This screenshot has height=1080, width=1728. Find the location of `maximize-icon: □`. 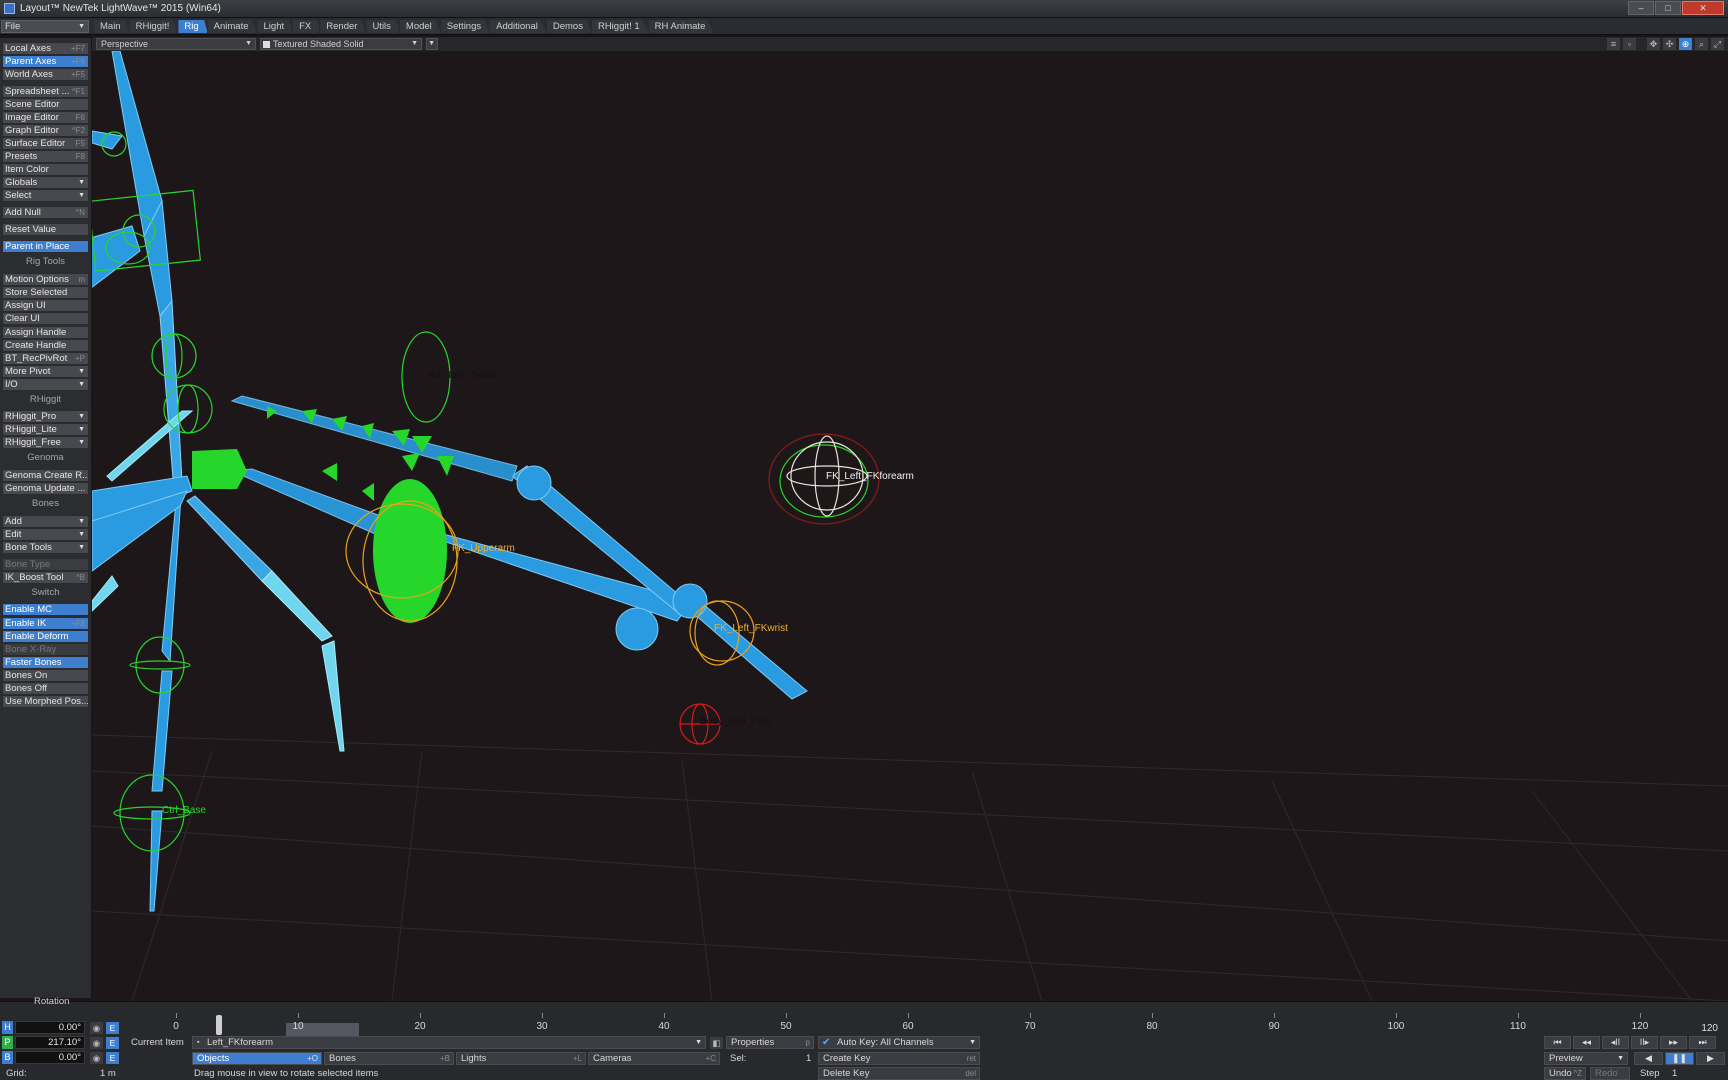

maximize-icon: □ is located at coordinates (1668, 8).